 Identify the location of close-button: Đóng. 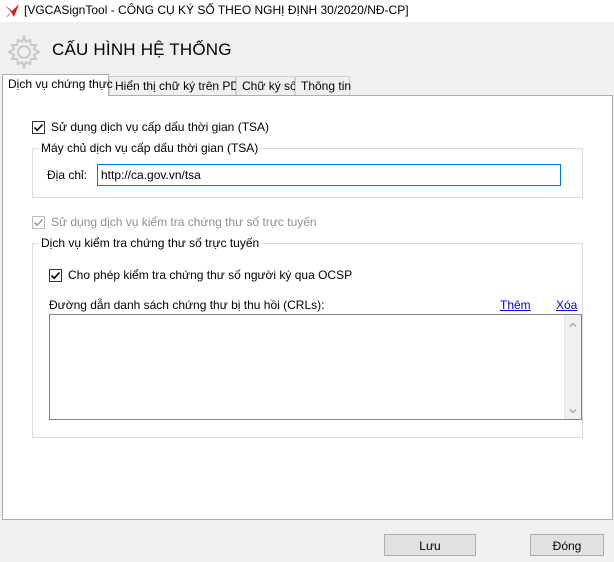
(567, 545).